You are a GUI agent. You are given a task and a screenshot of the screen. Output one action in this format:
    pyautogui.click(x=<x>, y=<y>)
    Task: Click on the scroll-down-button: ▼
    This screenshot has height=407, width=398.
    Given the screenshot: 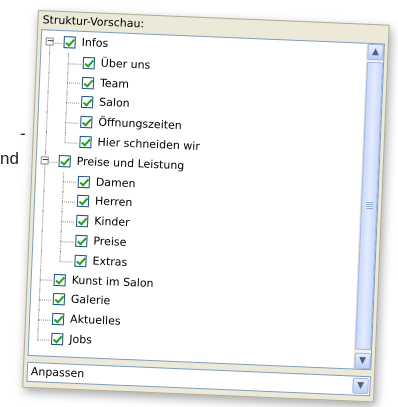 What is the action you would take?
    pyautogui.click(x=362, y=361)
    